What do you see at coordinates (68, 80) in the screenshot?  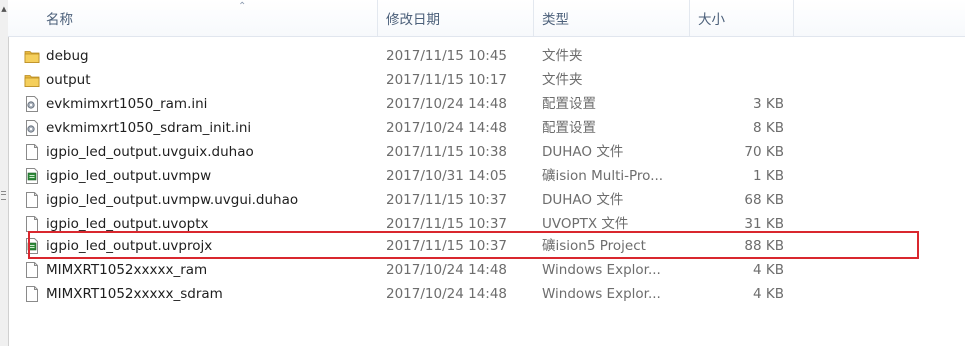 I see `file-name: output` at bounding box center [68, 80].